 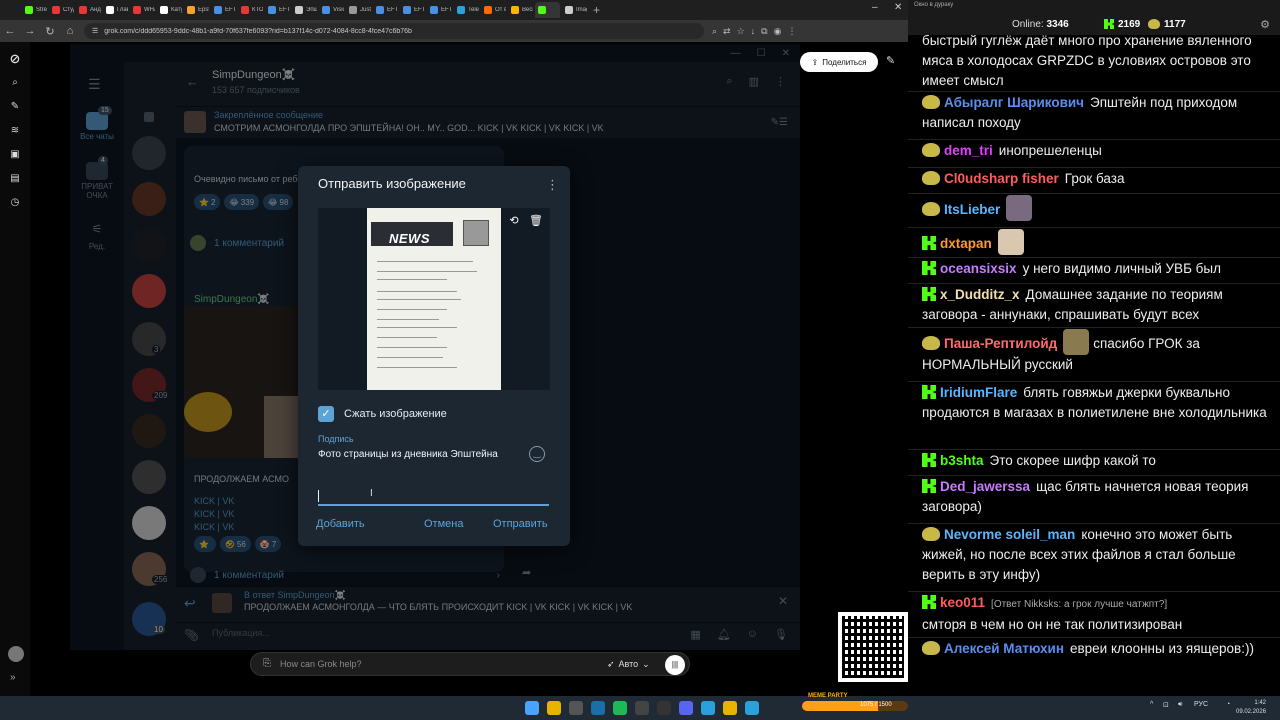 What do you see at coordinates (985, 486) in the screenshot?
I see `chat-username: Ded_jawerssa` at bounding box center [985, 486].